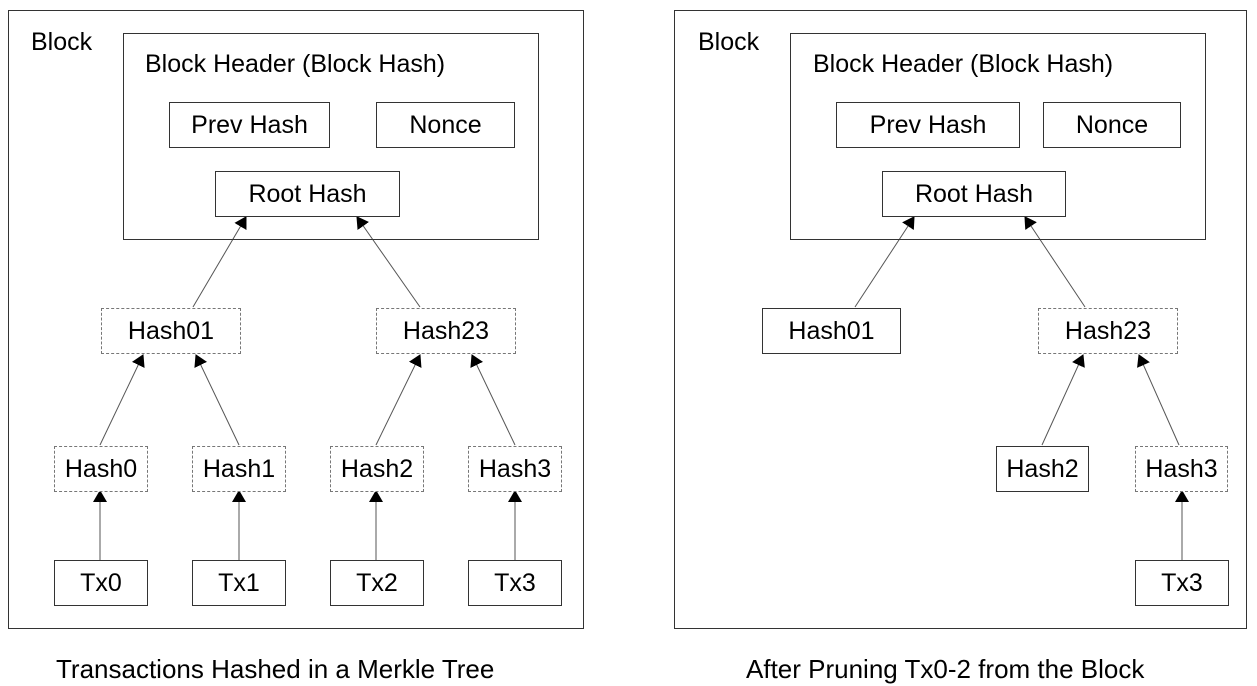  Describe the element at coordinates (515, 469) in the screenshot. I see `left-hash3: Hash3` at that location.